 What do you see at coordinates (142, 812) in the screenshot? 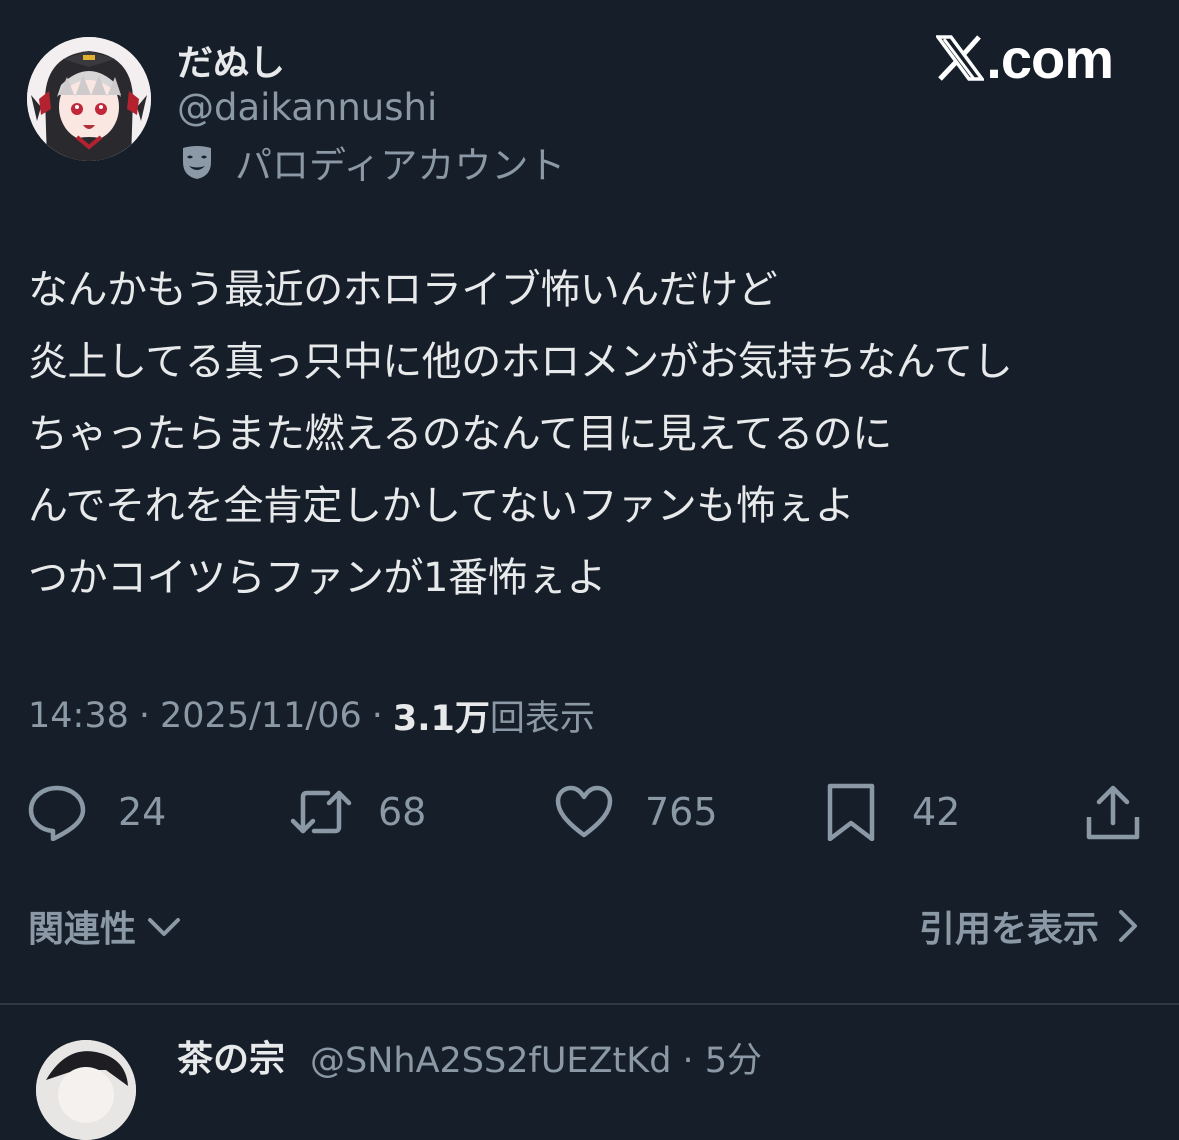
I see `reply-count: 24` at bounding box center [142, 812].